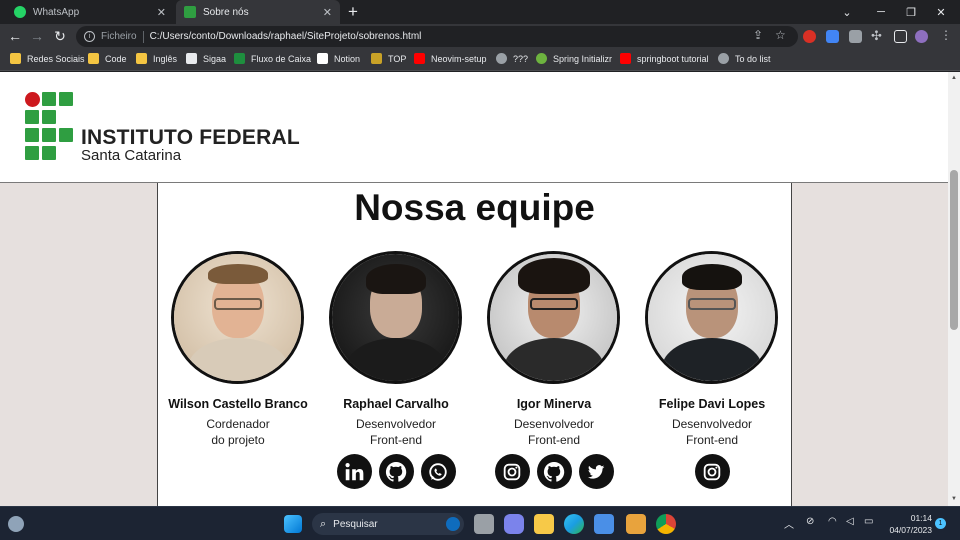 The width and height of the screenshot is (960, 540). What do you see at coordinates (666, 524) in the screenshot?
I see `chrome-taskbar-icon` at bounding box center [666, 524].